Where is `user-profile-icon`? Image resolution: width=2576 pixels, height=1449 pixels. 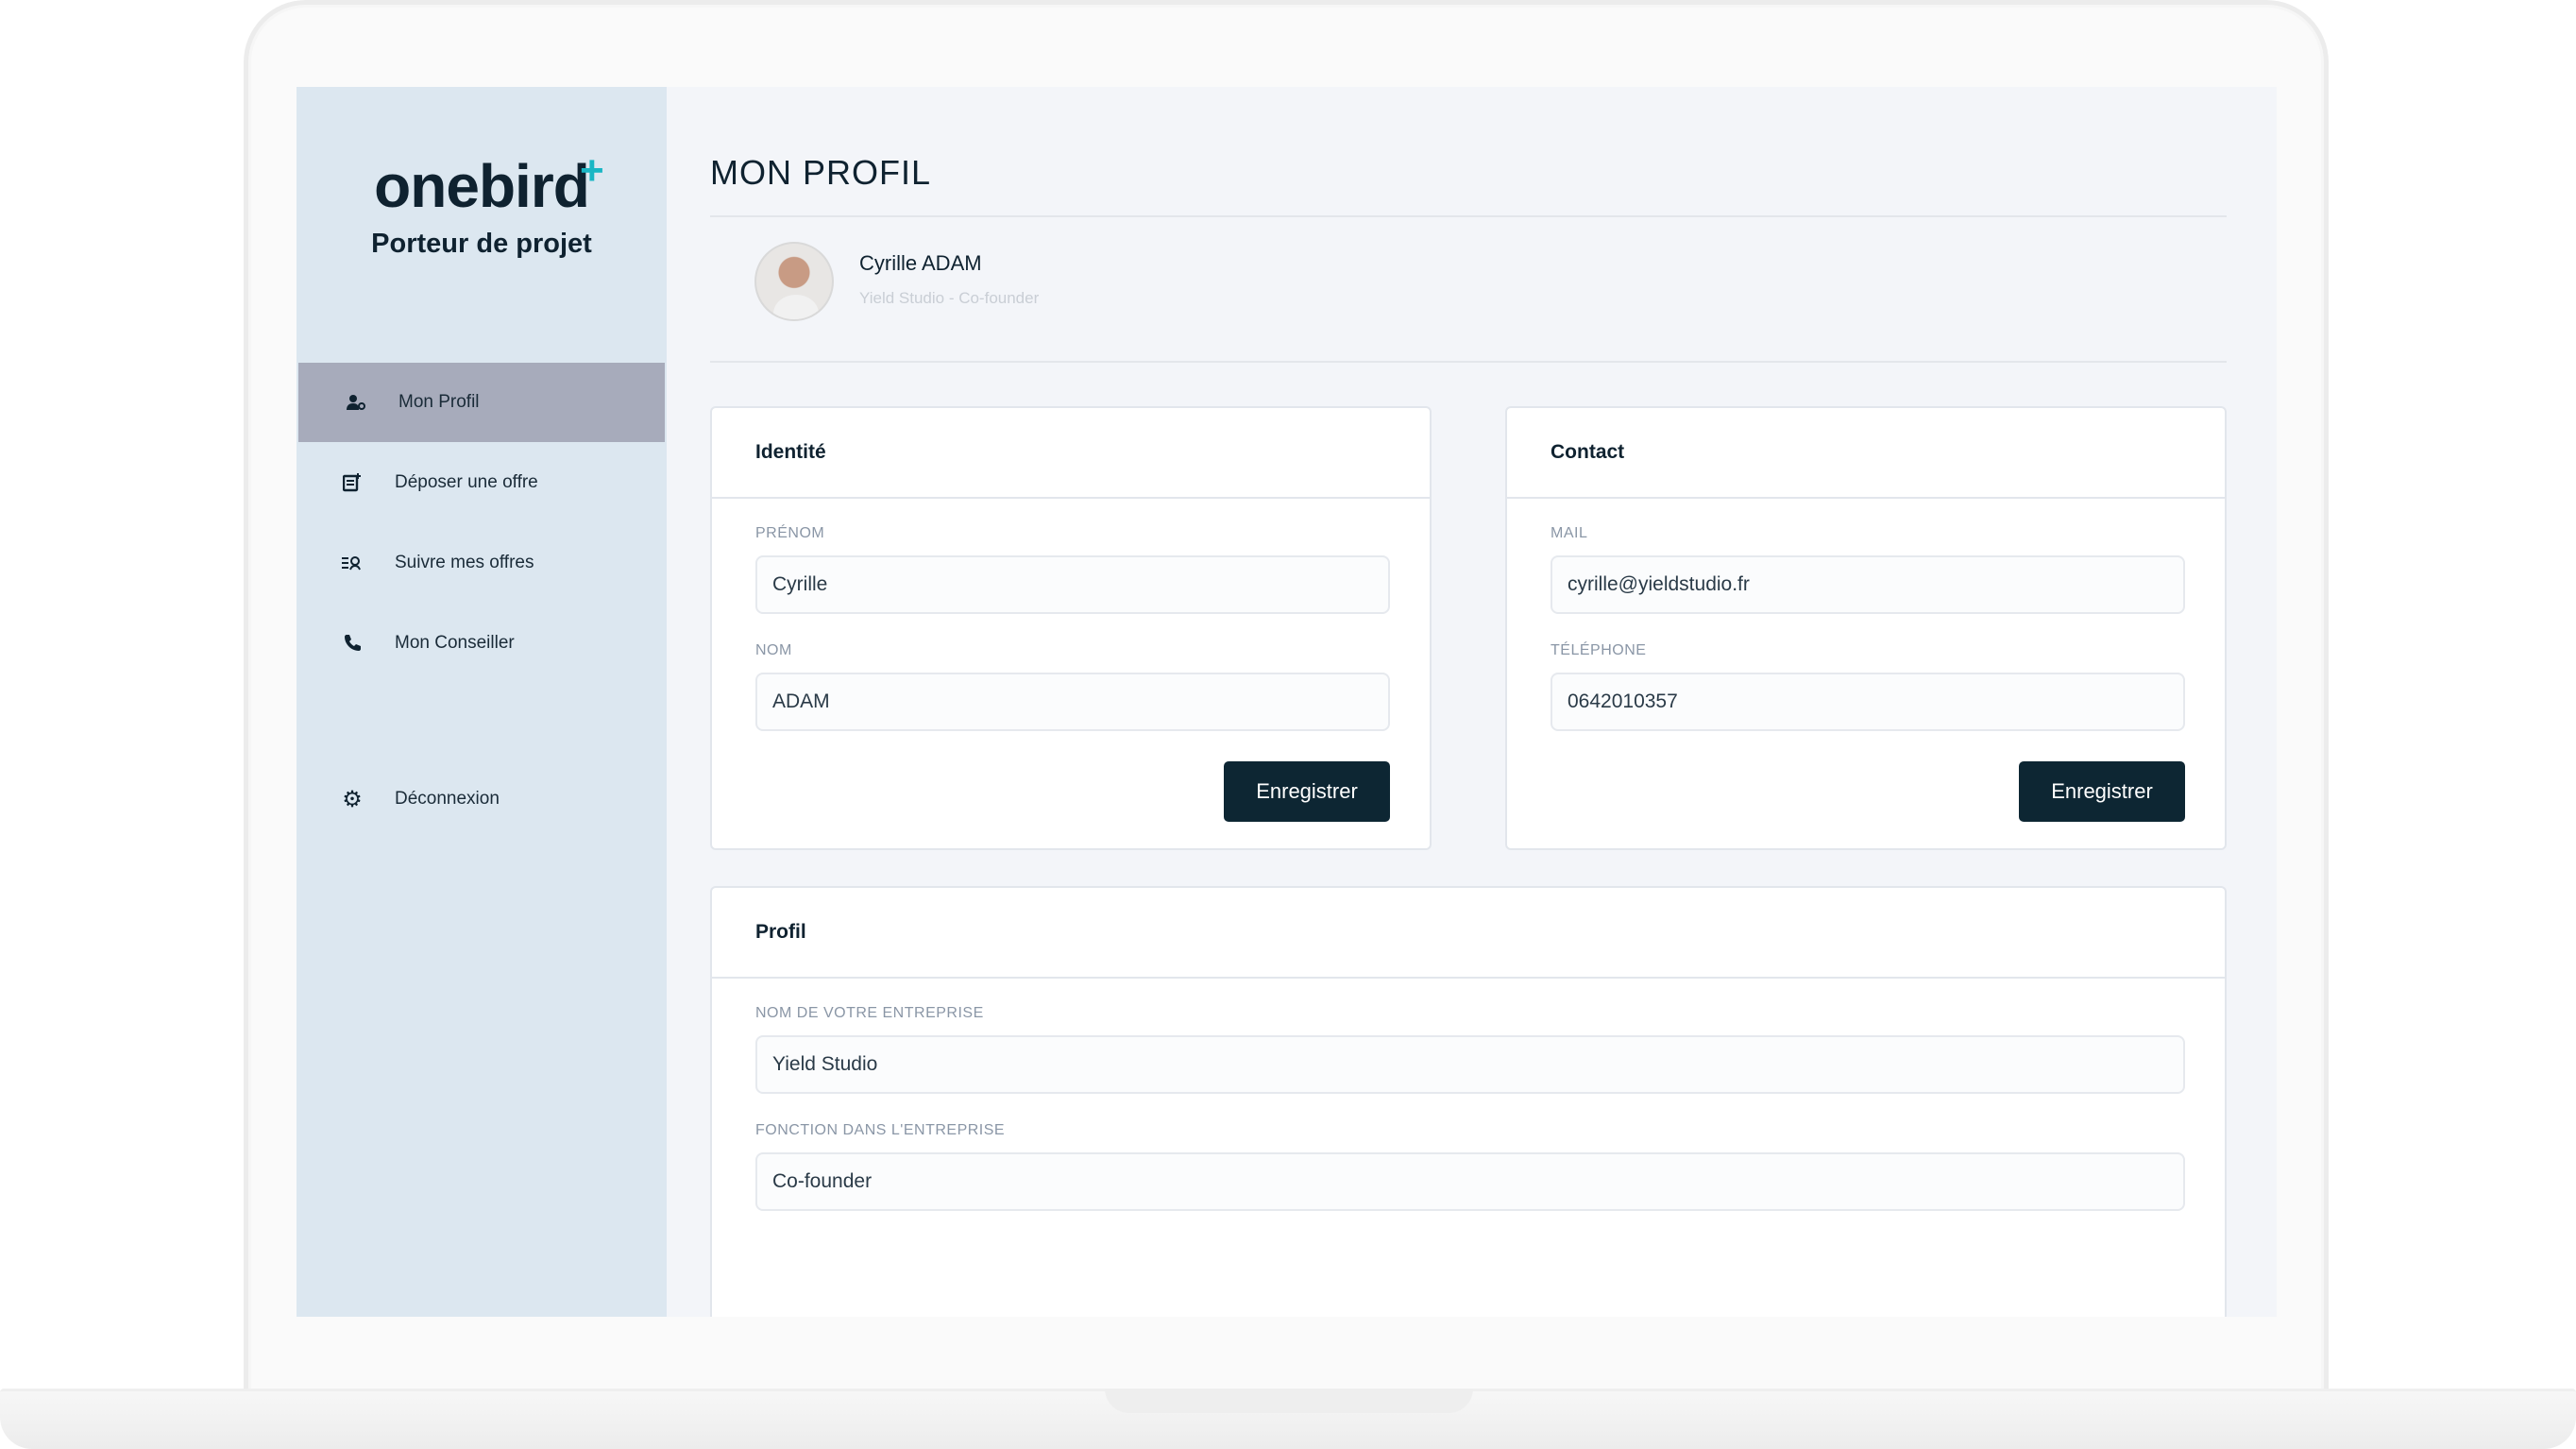 user-profile-icon is located at coordinates (356, 402).